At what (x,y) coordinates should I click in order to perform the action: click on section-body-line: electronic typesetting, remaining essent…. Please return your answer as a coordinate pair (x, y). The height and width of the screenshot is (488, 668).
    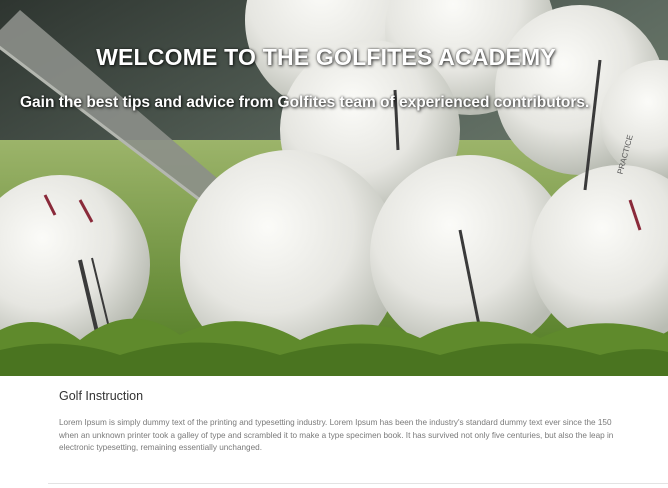
    Looking at the image, I should click on (160, 447).